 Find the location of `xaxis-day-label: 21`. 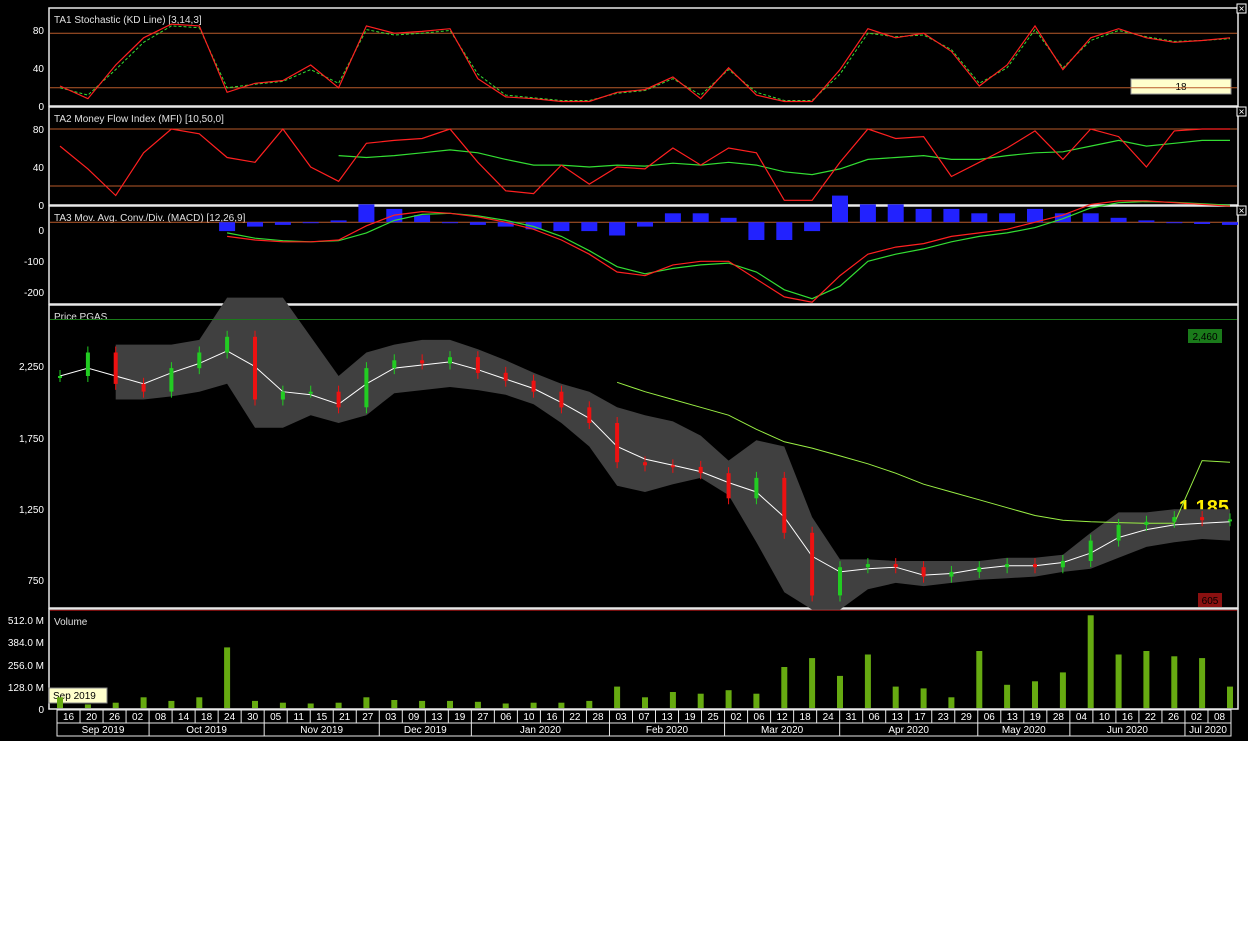

xaxis-day-label: 21 is located at coordinates (345, 717).